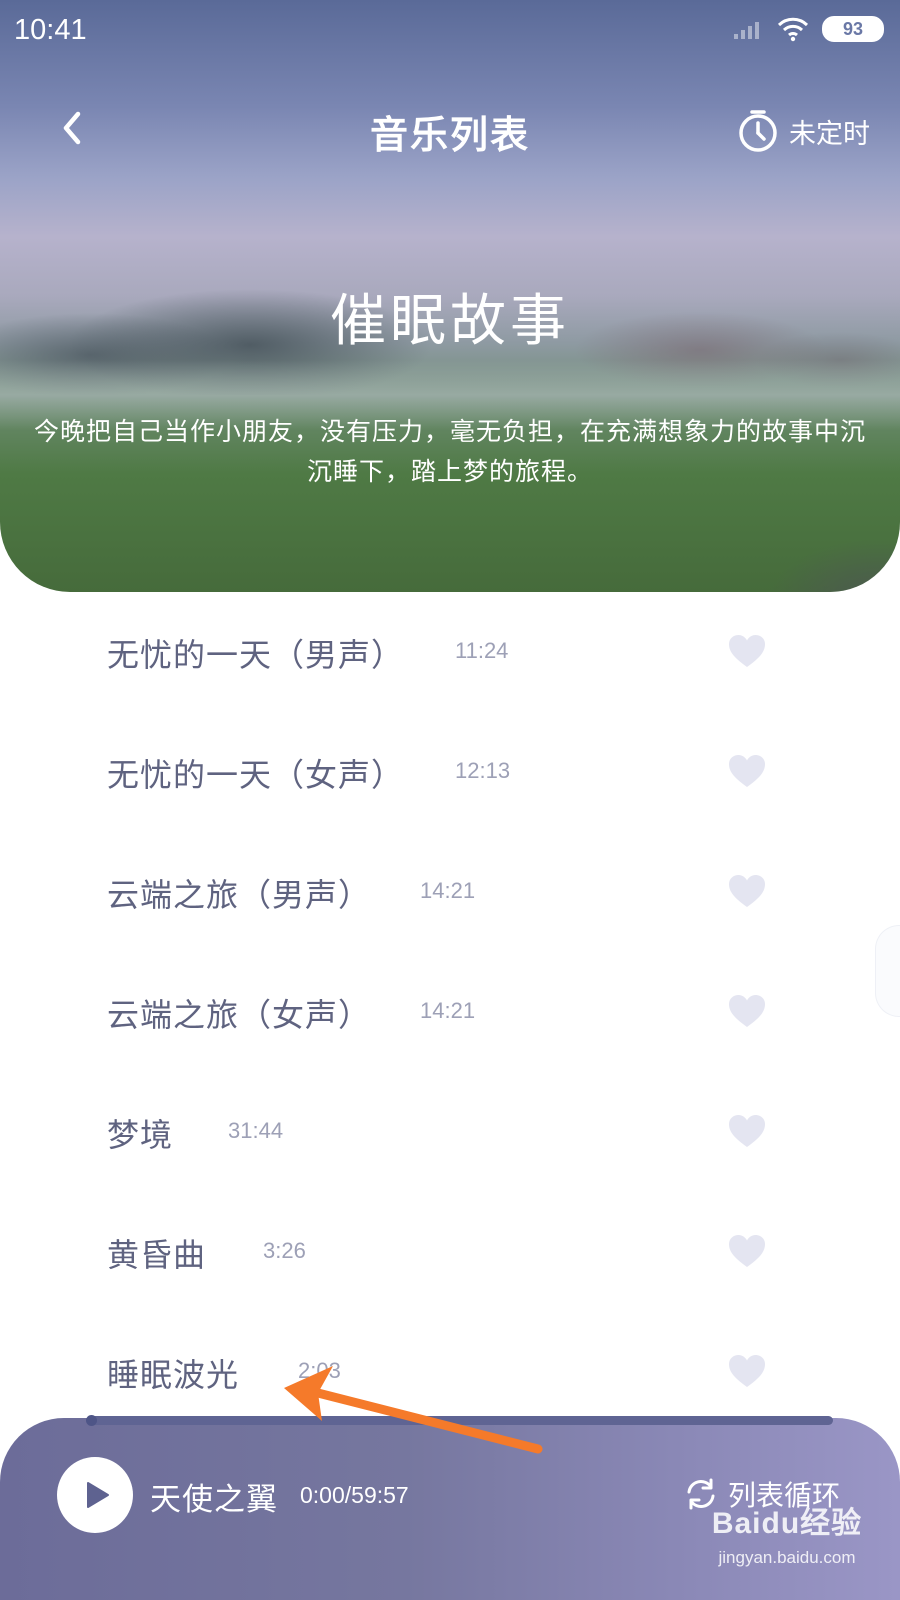  I want to click on track-name: 云端之旅（男声）, so click(239, 895).